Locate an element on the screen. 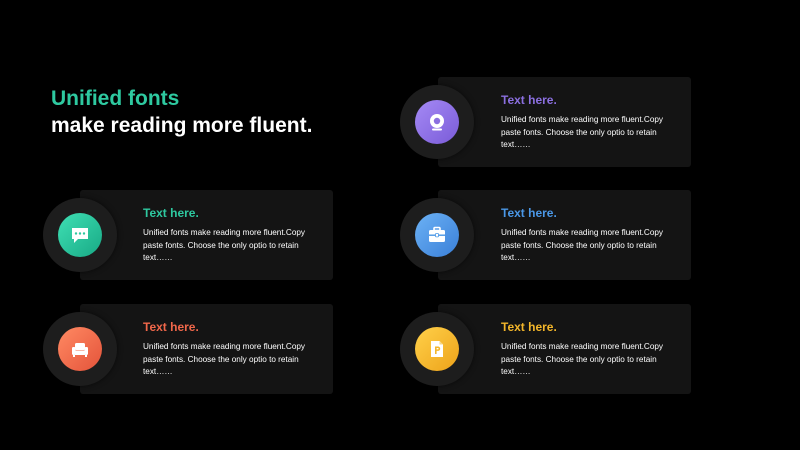 This screenshot has width=800, height=450. document-icon is located at coordinates (437, 349).